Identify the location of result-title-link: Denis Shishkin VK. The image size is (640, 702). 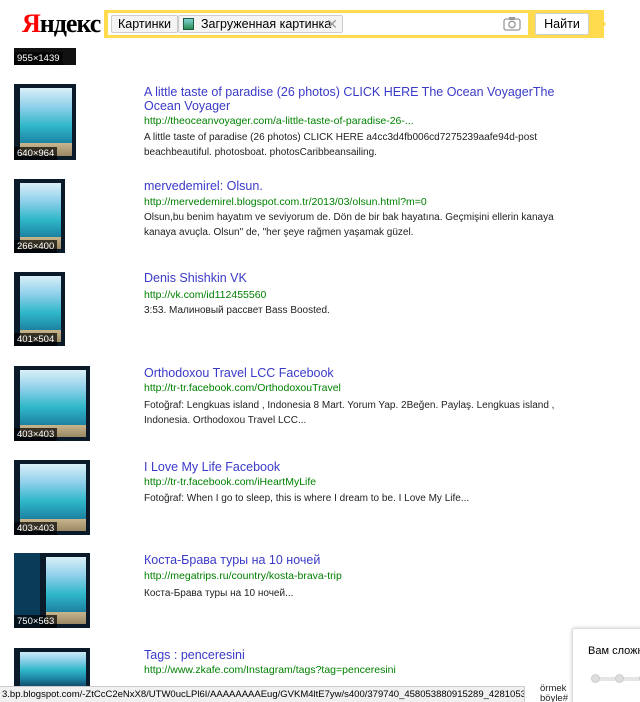
(195, 278).